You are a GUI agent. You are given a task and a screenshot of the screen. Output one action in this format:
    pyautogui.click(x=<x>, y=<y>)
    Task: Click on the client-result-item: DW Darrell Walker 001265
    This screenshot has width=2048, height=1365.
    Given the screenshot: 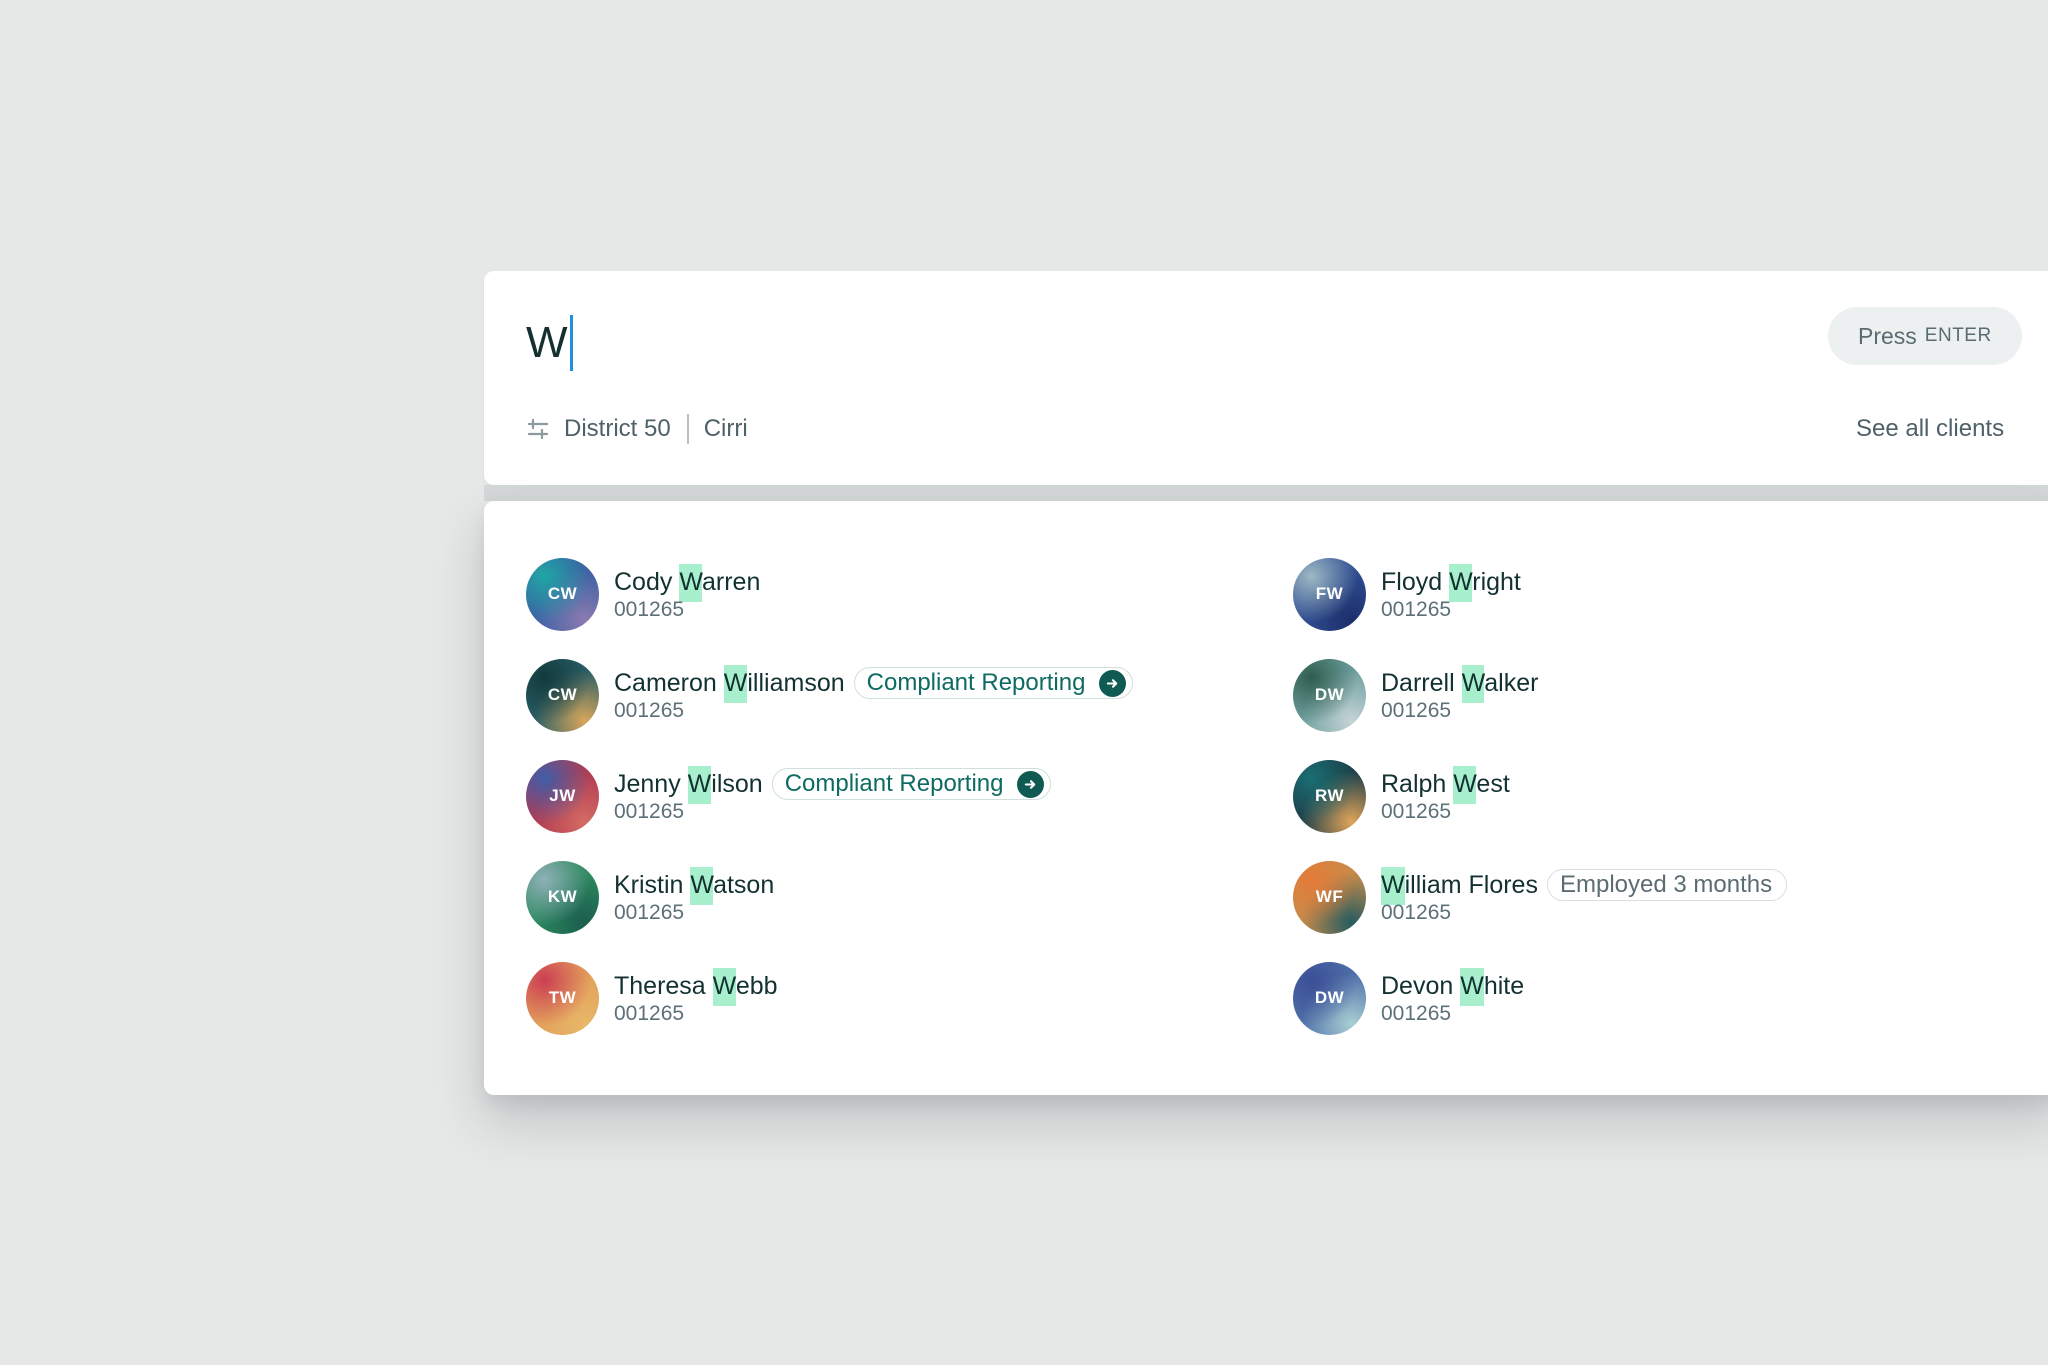 What is the action you would take?
    pyautogui.click(x=1415, y=695)
    